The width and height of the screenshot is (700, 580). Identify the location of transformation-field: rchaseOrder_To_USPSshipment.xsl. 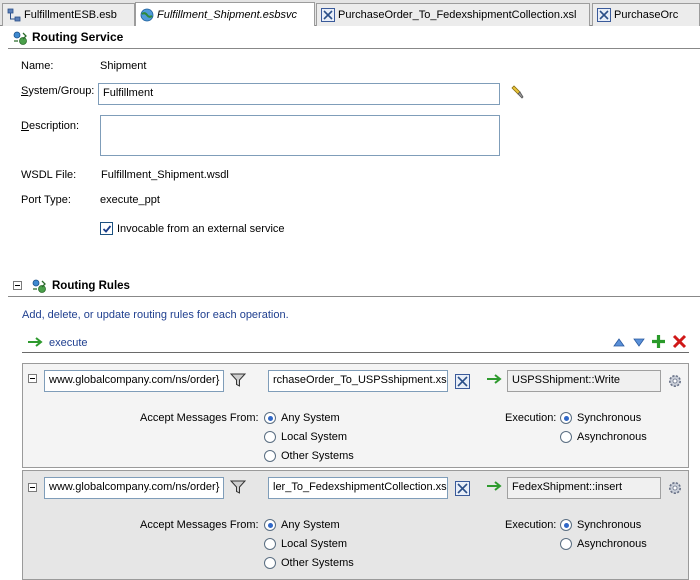
(358, 381).